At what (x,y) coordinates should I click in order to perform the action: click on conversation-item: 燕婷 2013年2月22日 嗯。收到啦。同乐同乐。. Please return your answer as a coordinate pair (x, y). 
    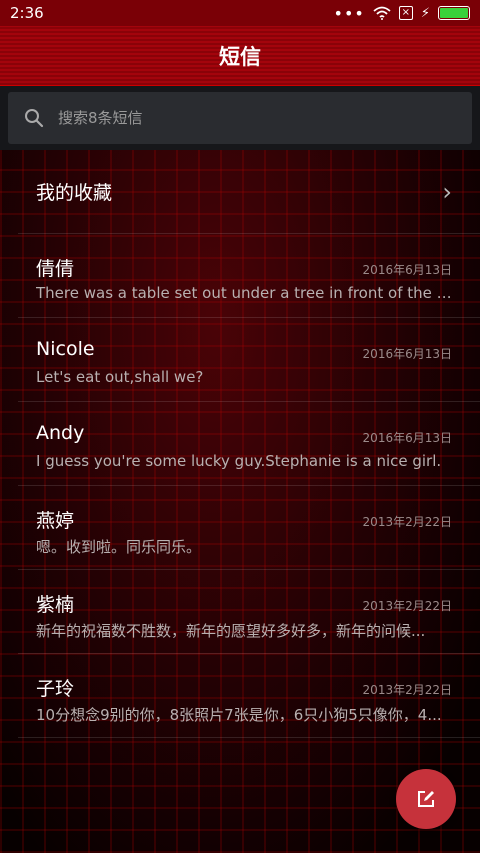
    Looking at the image, I should click on (249, 528).